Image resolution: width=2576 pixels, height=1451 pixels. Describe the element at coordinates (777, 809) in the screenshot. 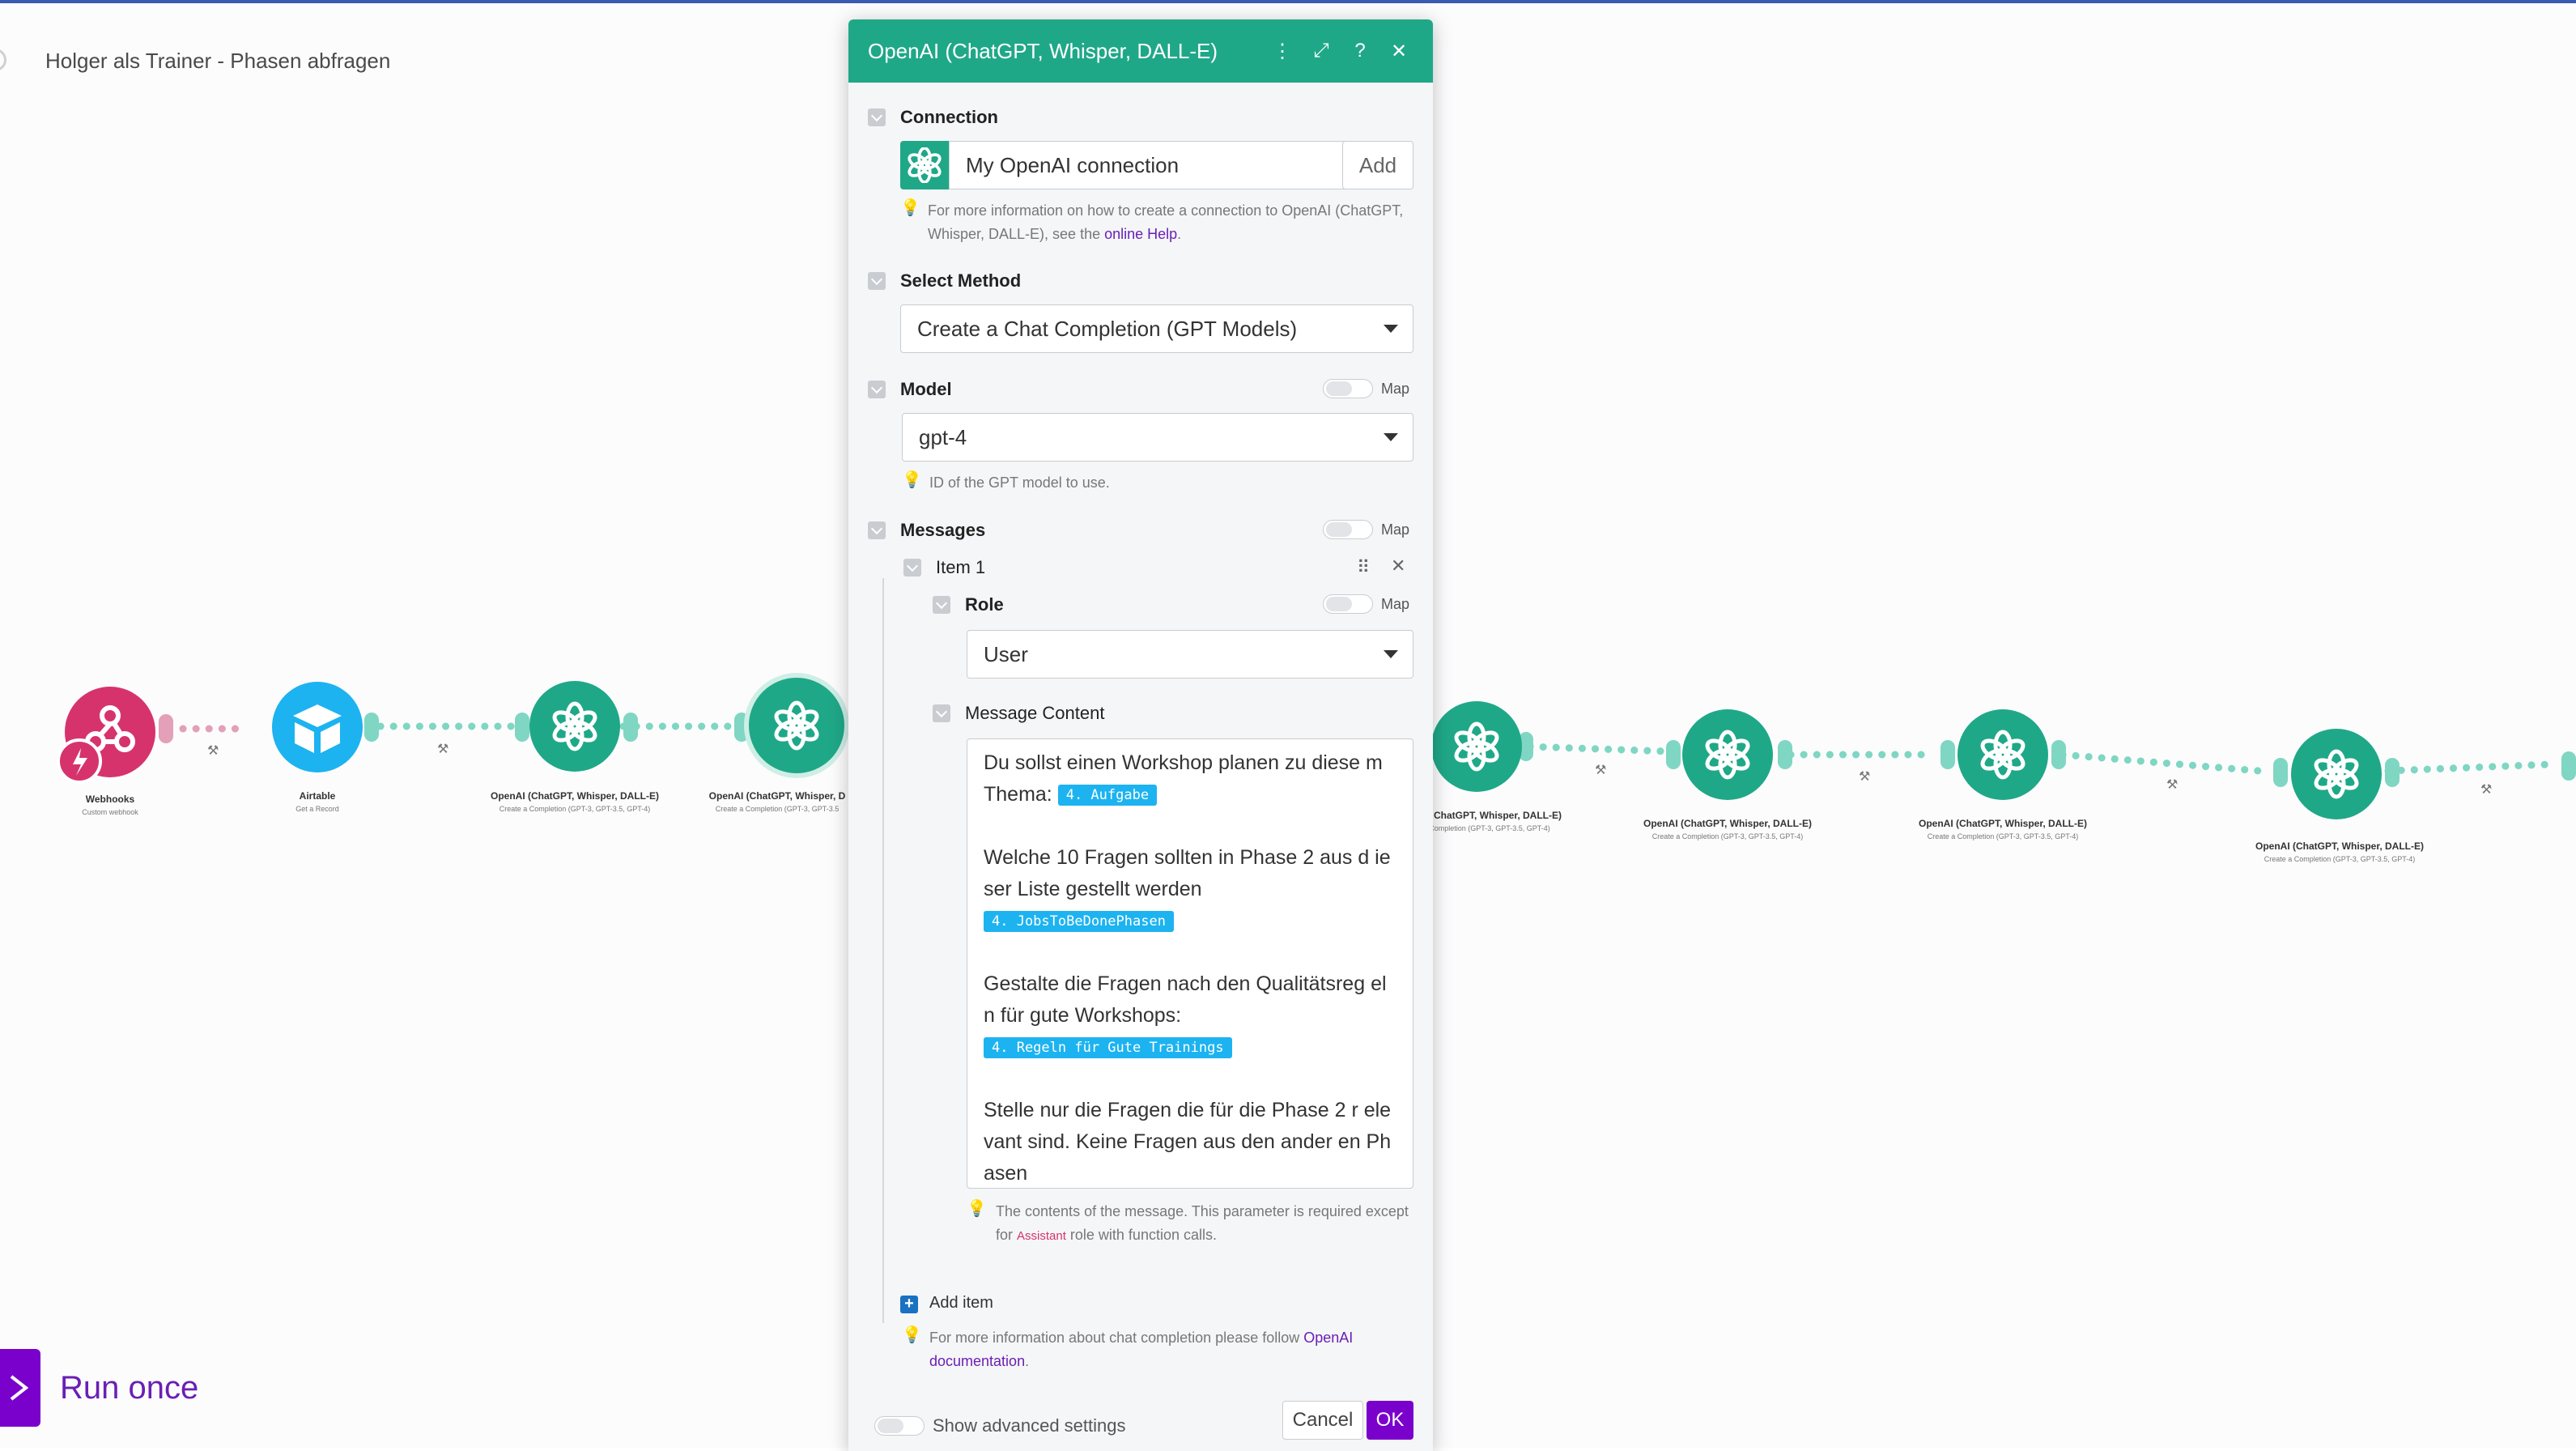

I see `node-sublabel: Create a Completion (GPT-3, GPT-3.5` at that location.